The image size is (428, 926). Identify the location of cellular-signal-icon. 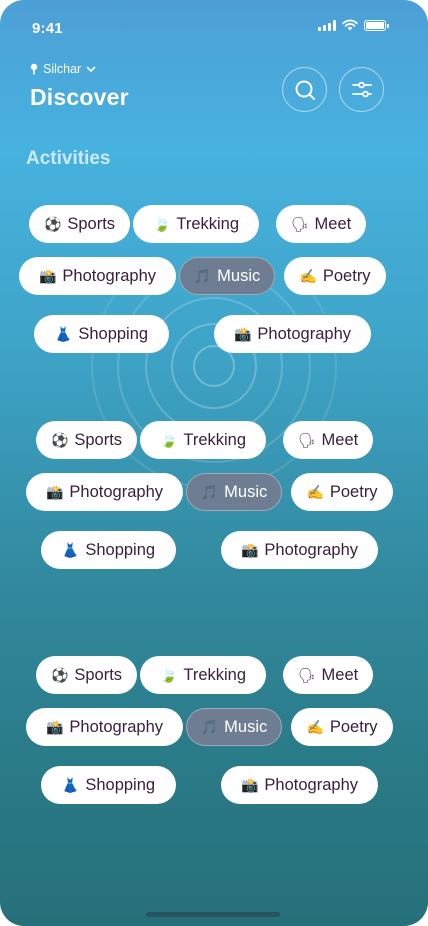
(327, 25).